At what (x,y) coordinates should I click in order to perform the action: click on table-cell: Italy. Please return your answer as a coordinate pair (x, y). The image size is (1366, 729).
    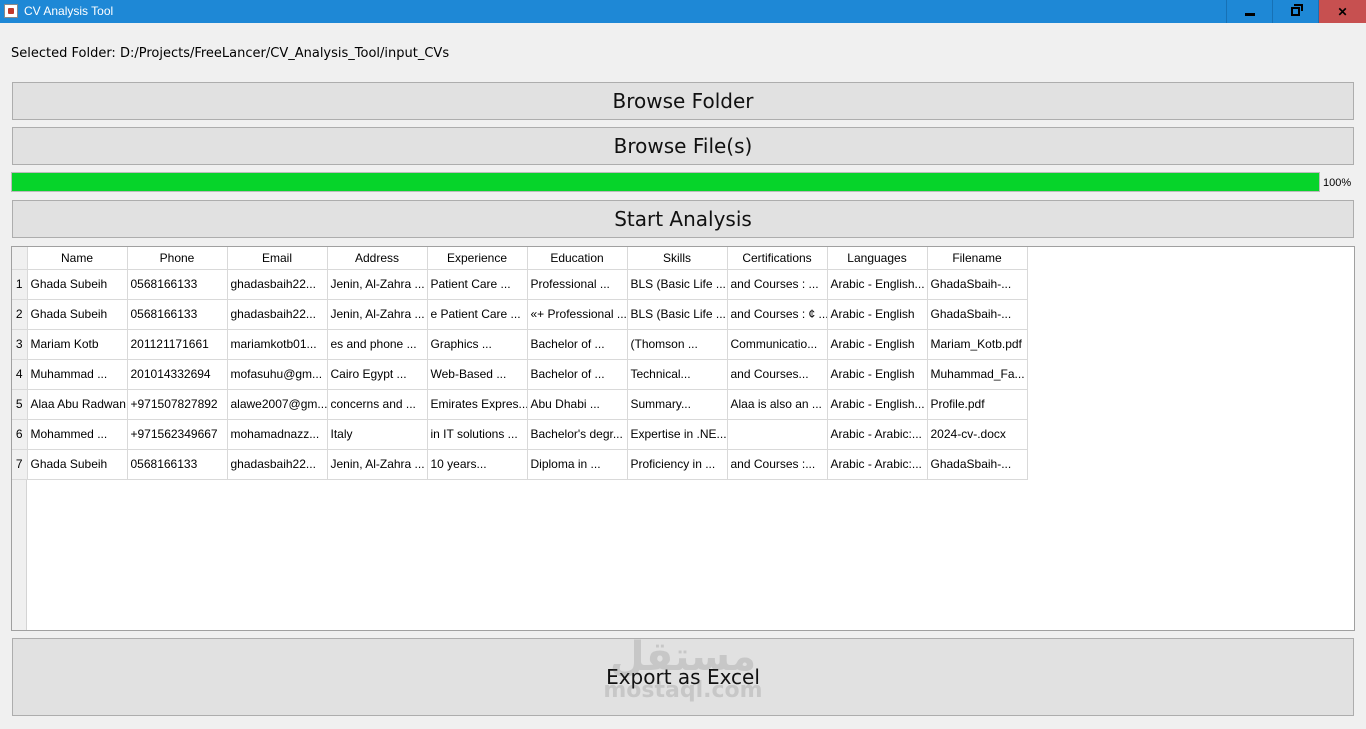
    Looking at the image, I should click on (377, 434).